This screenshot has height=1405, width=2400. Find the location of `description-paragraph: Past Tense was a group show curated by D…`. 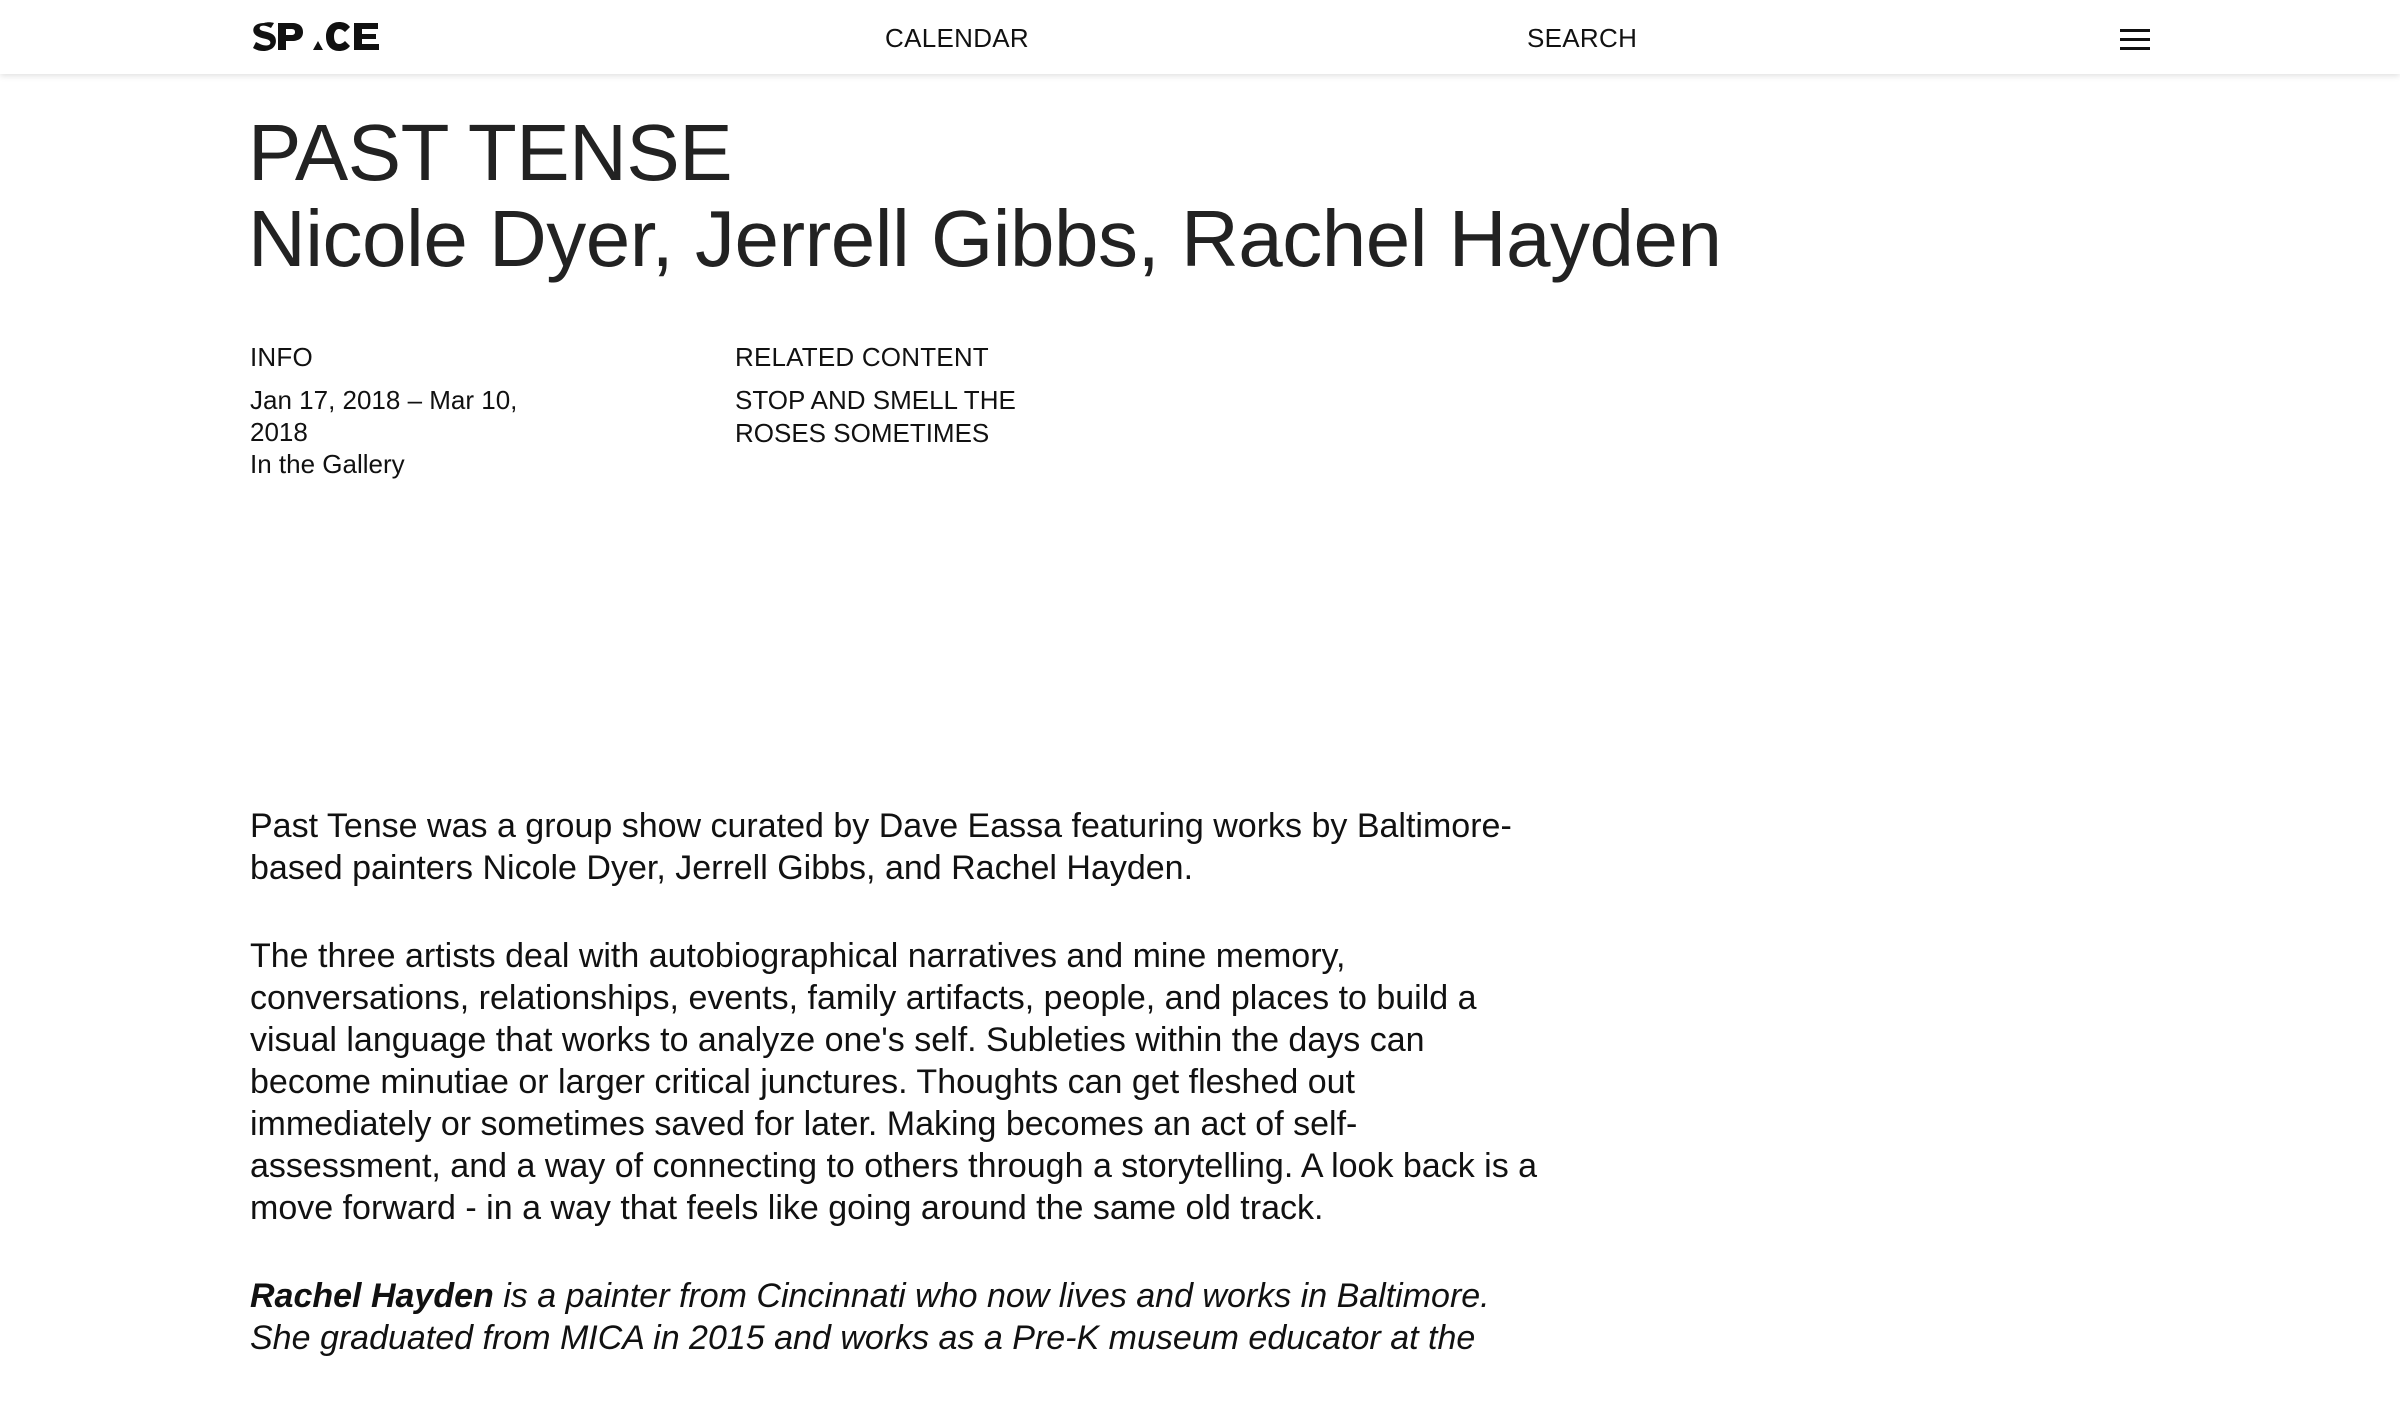

description-paragraph: Past Tense was a group show curated by D… is located at coordinates (881, 847).